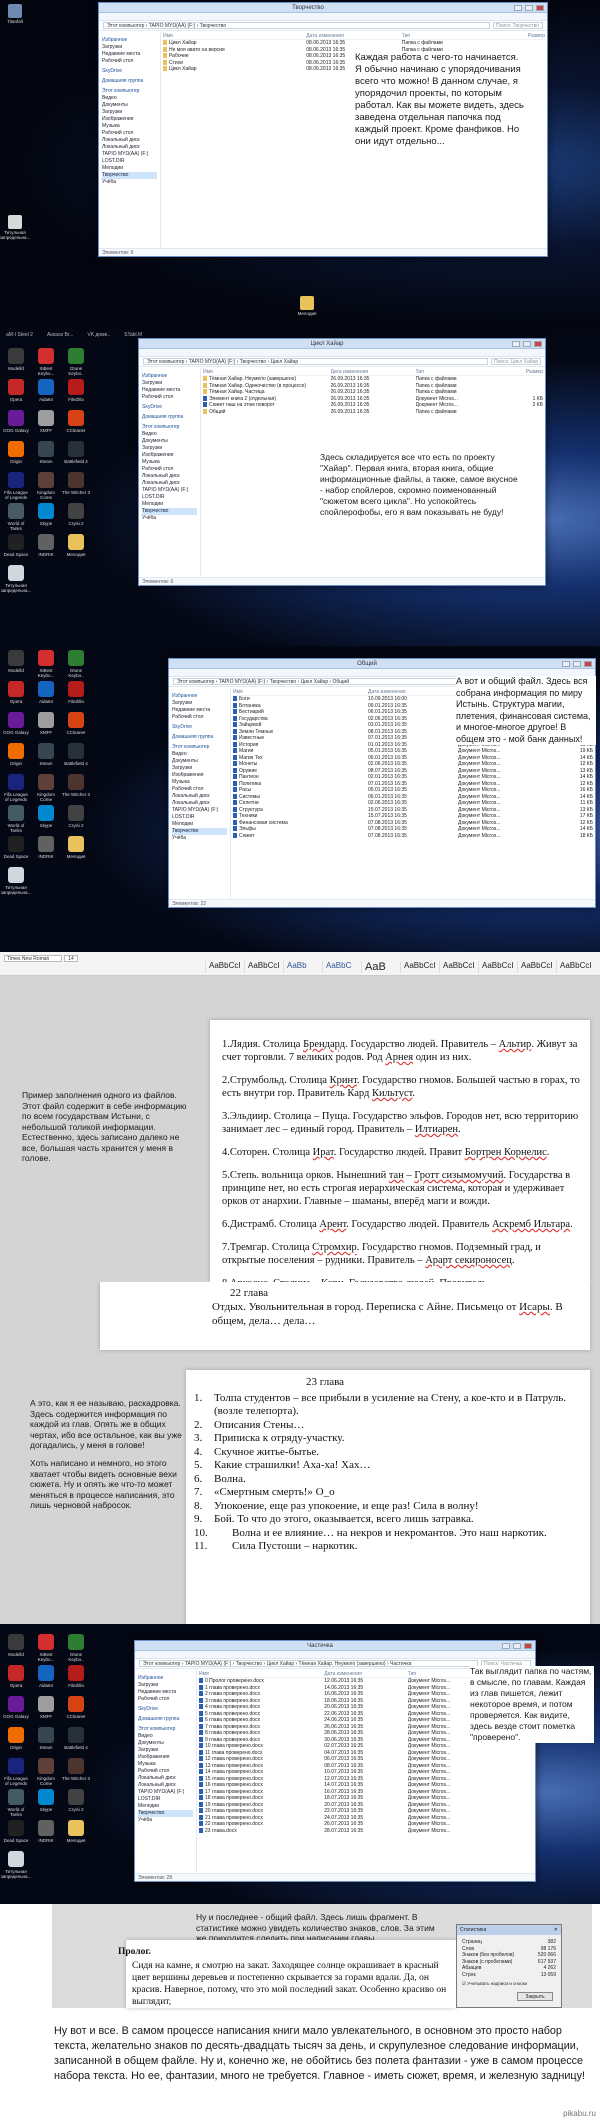  What do you see at coordinates (516, 361) in the screenshot?
I see `search-input: Поиск: Цикл Хайар` at bounding box center [516, 361].